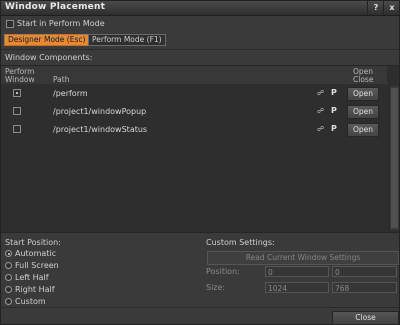  What do you see at coordinates (8, 277) in the screenshot?
I see `radio-left-half` at bounding box center [8, 277].